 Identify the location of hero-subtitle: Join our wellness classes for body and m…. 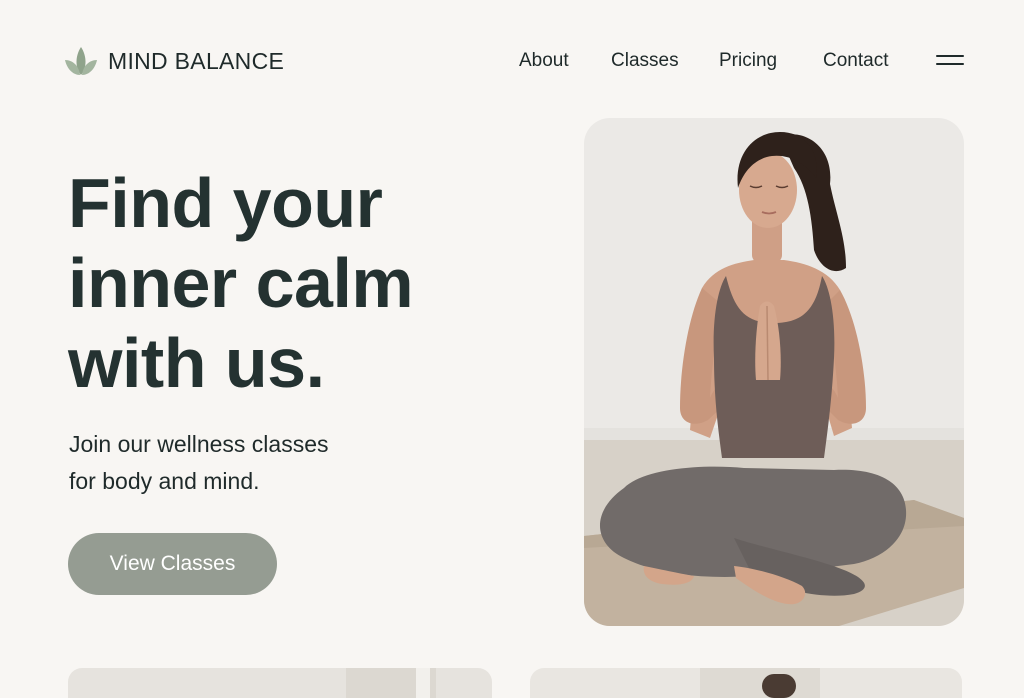
(259, 463).